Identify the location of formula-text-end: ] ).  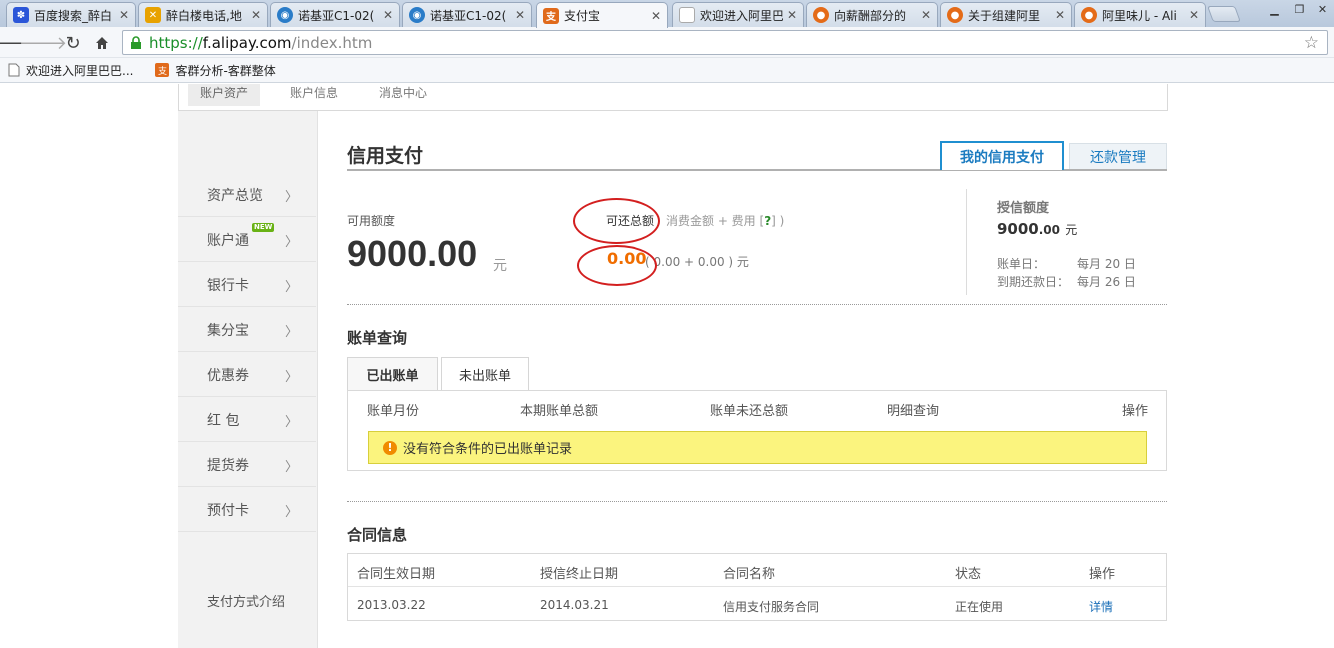
(778, 221).